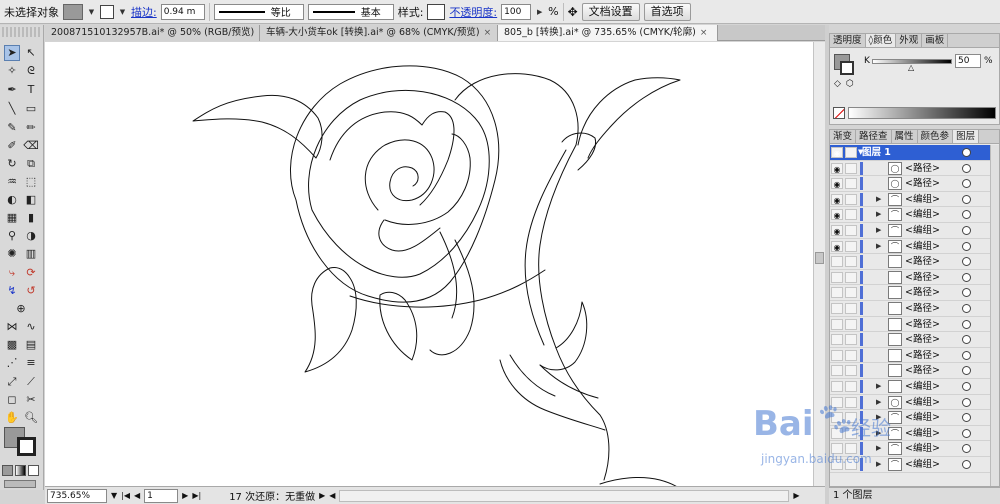 Image resolution: width=1000 pixels, height=504 pixels. I want to click on tab-gradient: 渐变, so click(843, 136).